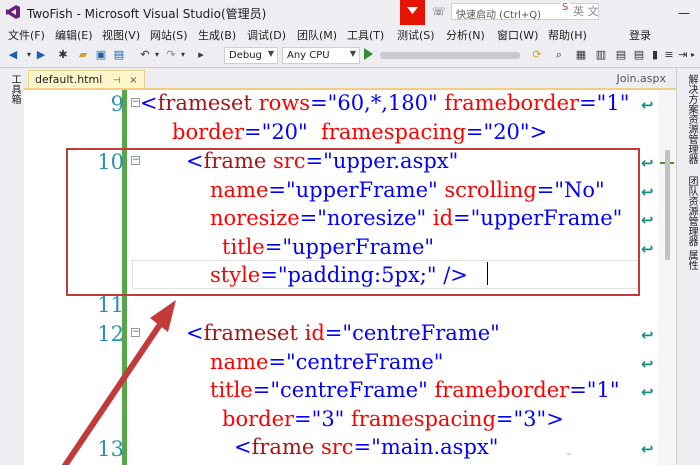 The image size is (700, 465). I want to click on annotation-arrow, so click(118, 382).